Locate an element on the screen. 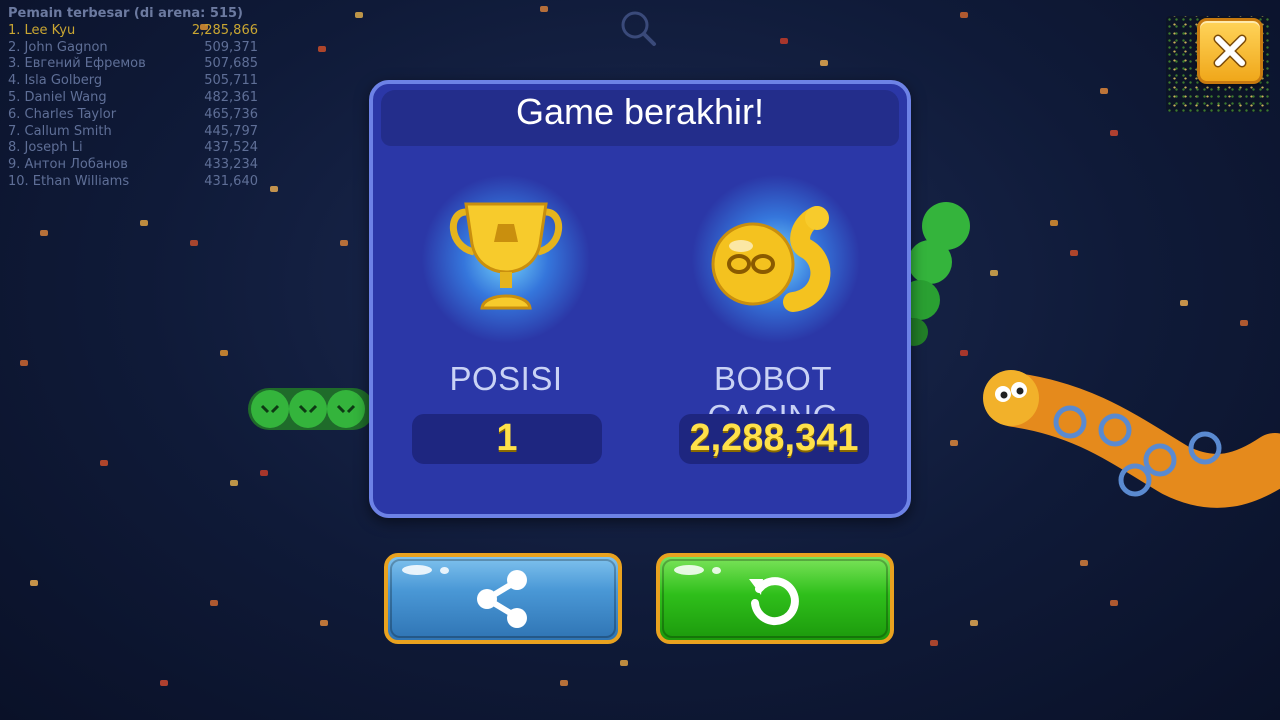 Image resolution: width=1280 pixels, height=720 pixels. leaderboard-row: 8. Joseph Li 437,524 is located at coordinates (133, 148).